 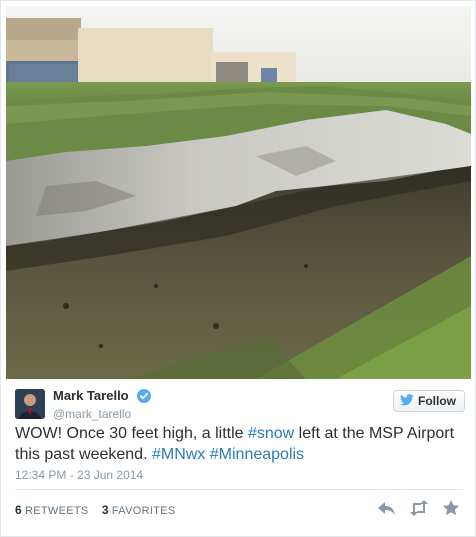 What do you see at coordinates (91, 396) in the screenshot?
I see `display-name: Mark Tarello` at bounding box center [91, 396].